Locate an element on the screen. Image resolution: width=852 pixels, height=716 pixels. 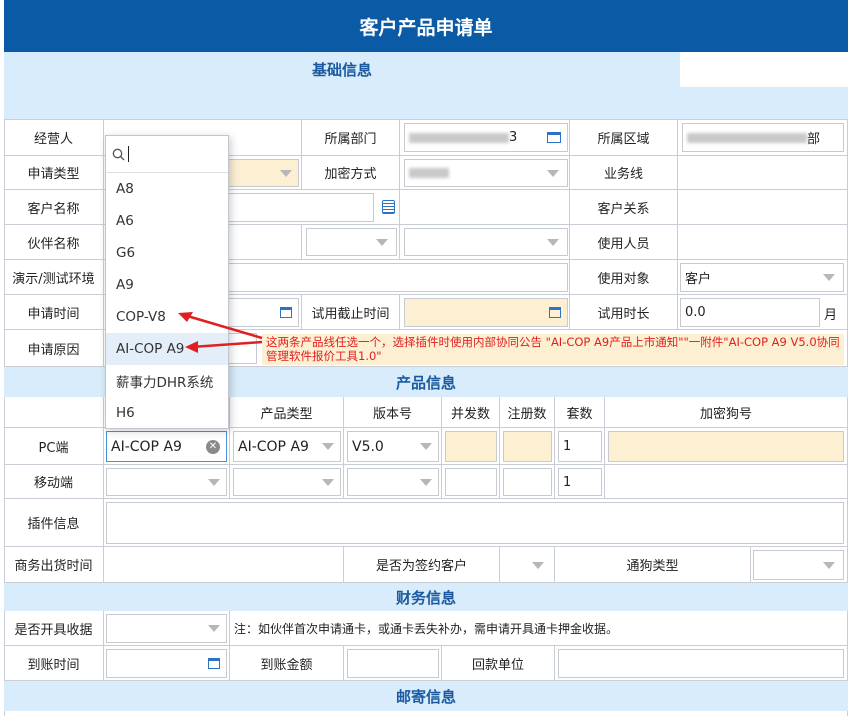
annotation-arrows is located at coordinates (220, 332).